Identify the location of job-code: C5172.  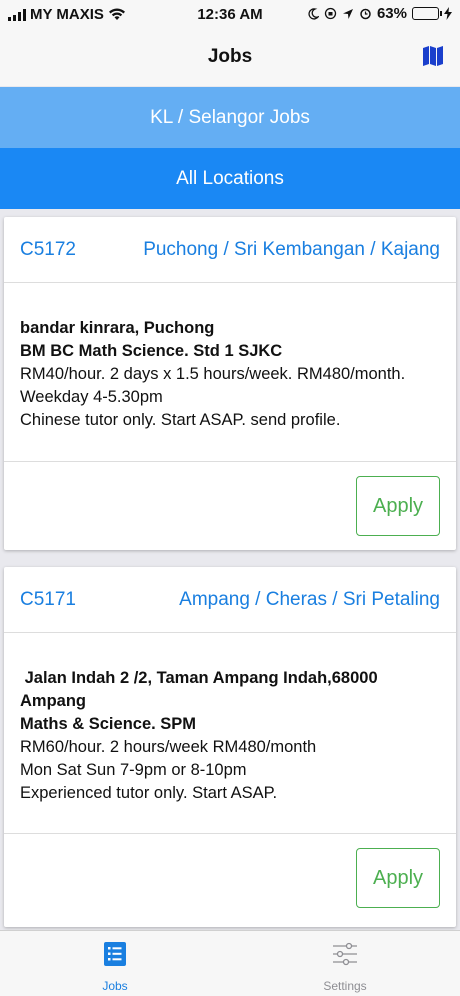
(48, 249).